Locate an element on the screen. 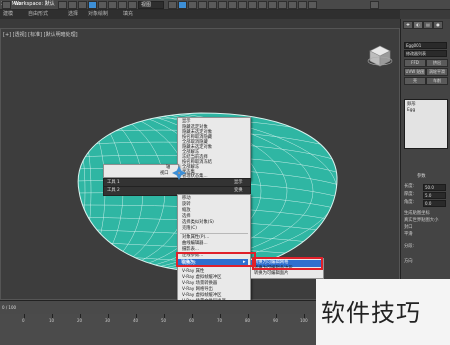 This screenshot has width=450, height=345. tick-label: 50 is located at coordinates (164, 320).